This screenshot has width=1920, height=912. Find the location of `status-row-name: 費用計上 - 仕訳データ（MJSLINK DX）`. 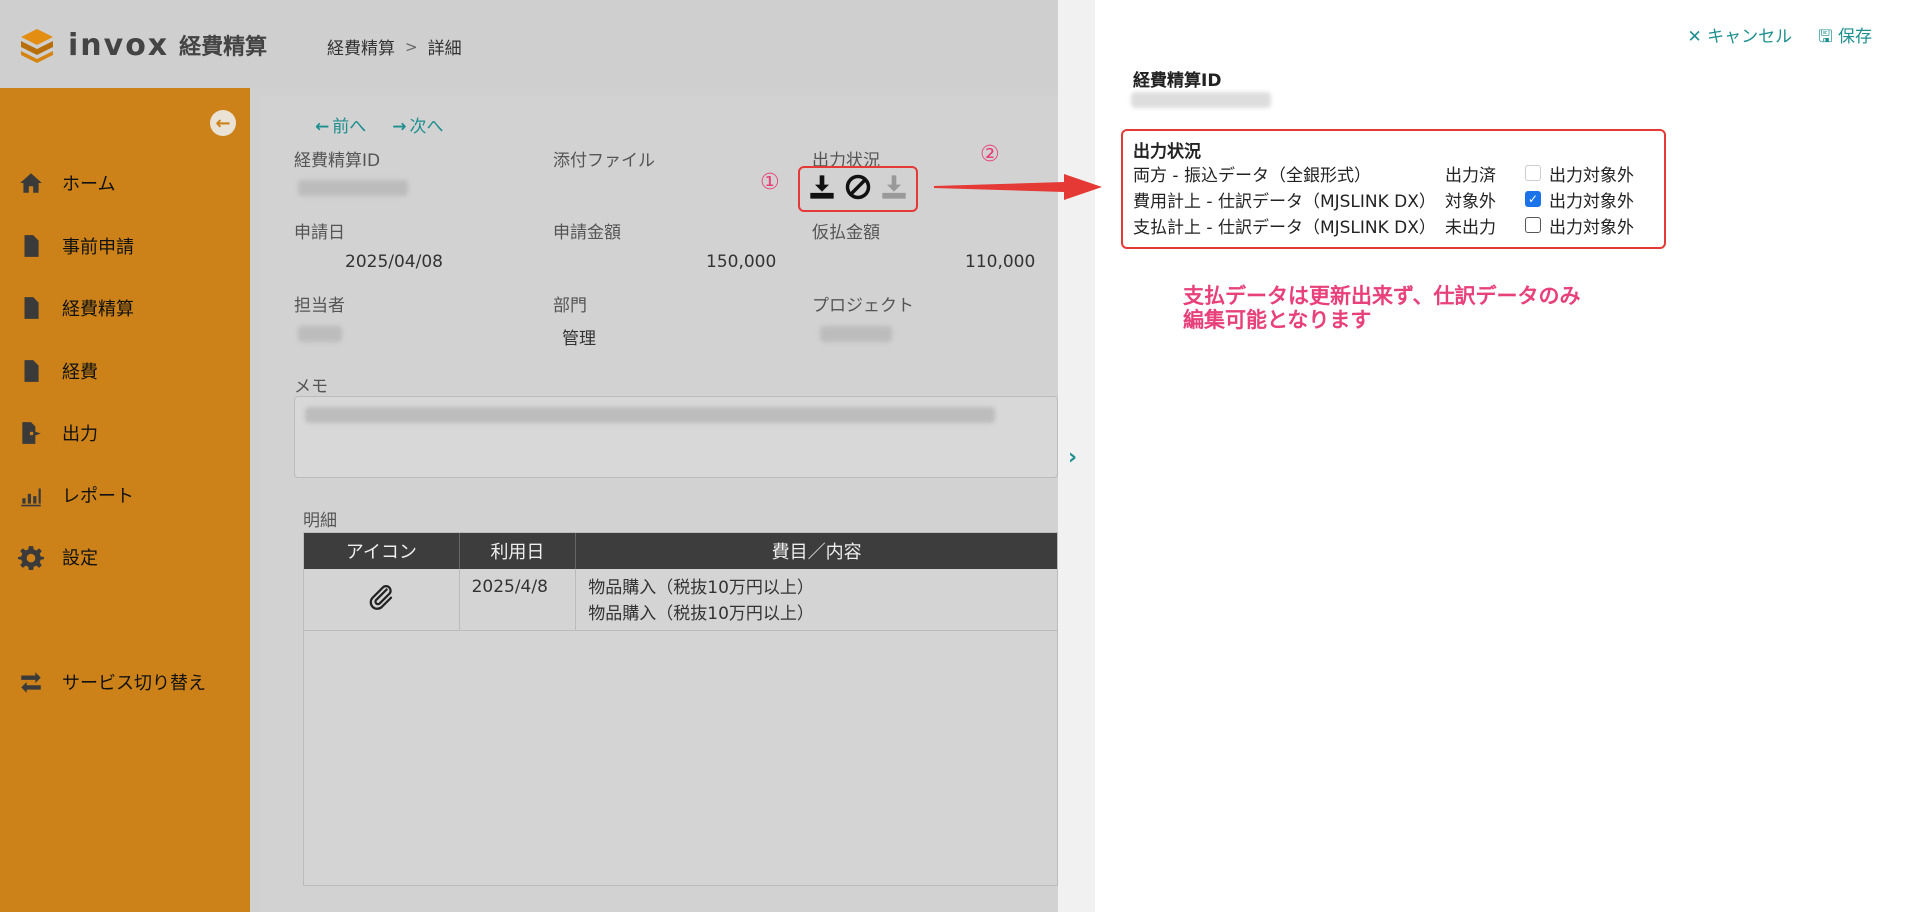

status-row-name: 費用計上 - 仕訳データ（MJSLINK DX） is located at coordinates (1284, 201).